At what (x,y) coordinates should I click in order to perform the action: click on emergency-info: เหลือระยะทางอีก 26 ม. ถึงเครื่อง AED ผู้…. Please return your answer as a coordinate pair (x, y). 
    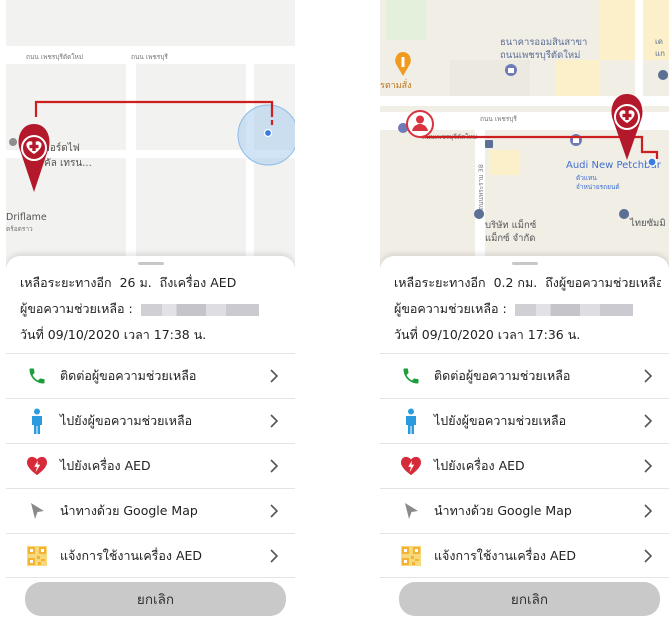
    Looking at the image, I should click on (153, 309).